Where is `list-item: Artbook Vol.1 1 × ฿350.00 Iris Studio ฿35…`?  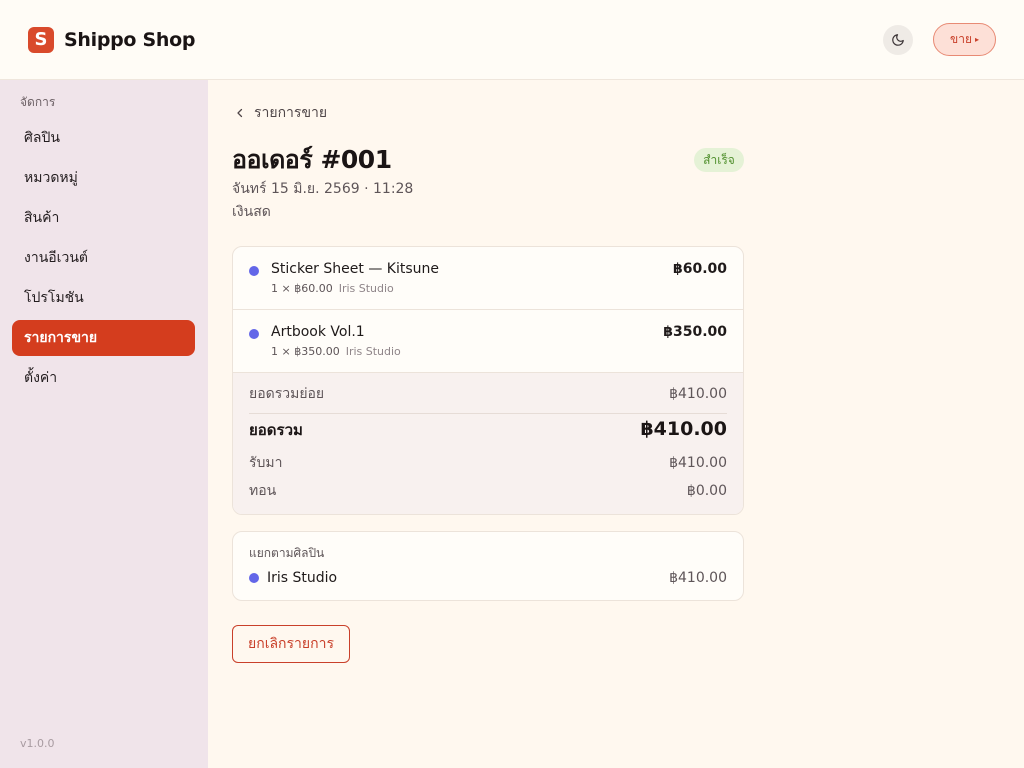 list-item: Artbook Vol.1 1 × ฿350.00 Iris Studio ฿35… is located at coordinates (488, 341).